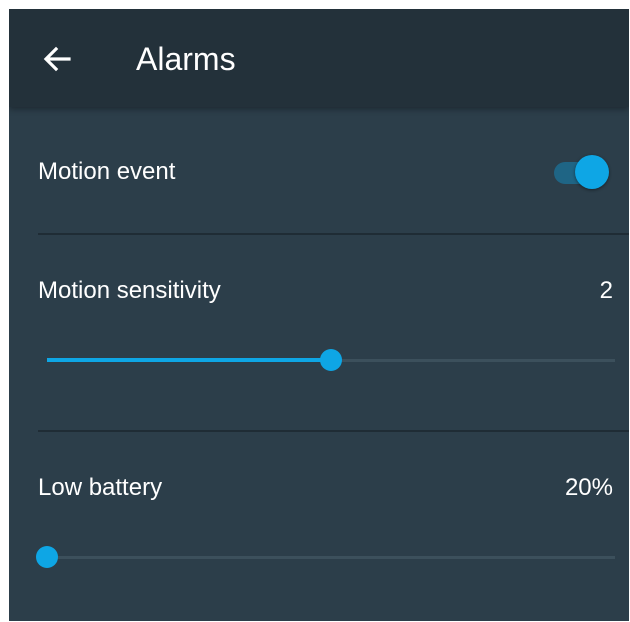 This screenshot has height=622, width=630. What do you see at coordinates (100, 487) in the screenshot?
I see `low-battery-label: Low battery` at bounding box center [100, 487].